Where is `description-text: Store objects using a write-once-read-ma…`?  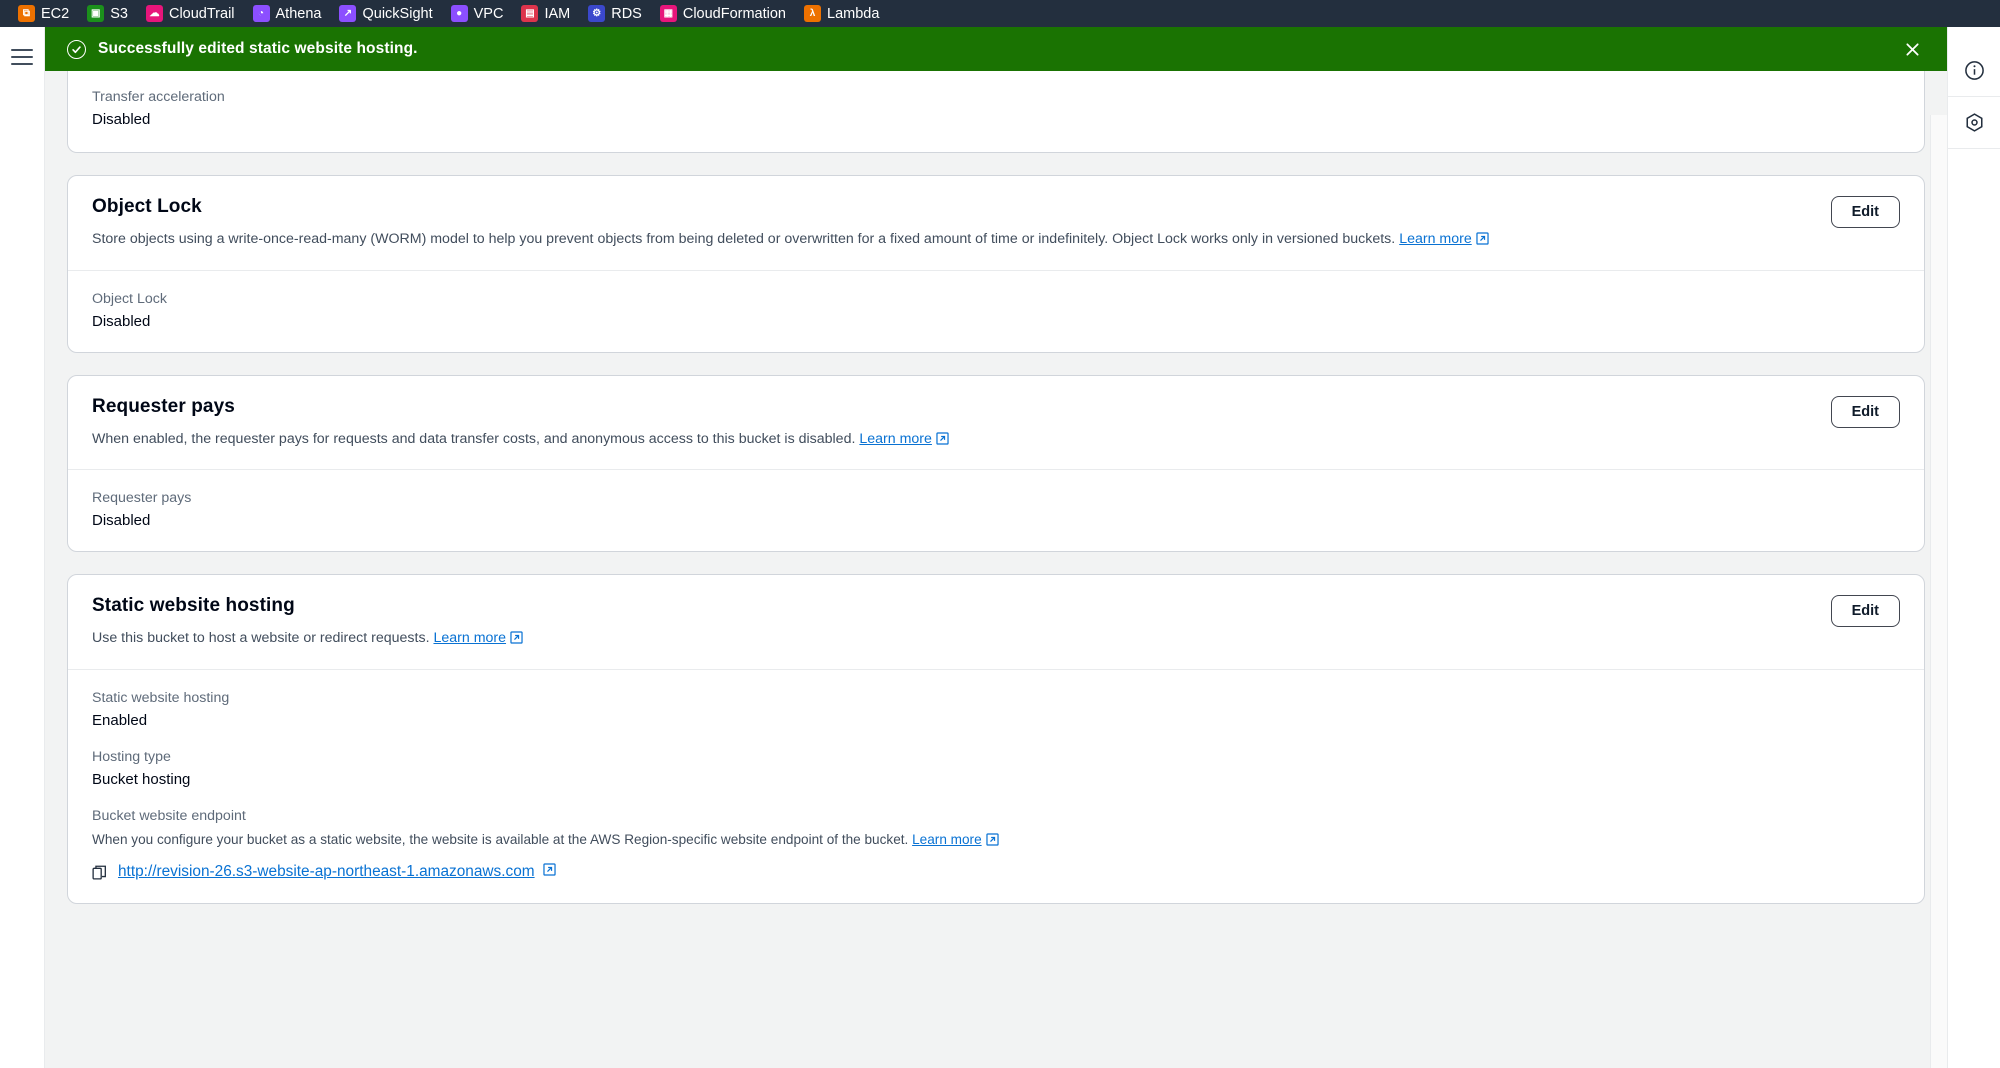 description-text: Store objects using a write-once-read-ma… is located at coordinates (744, 239).